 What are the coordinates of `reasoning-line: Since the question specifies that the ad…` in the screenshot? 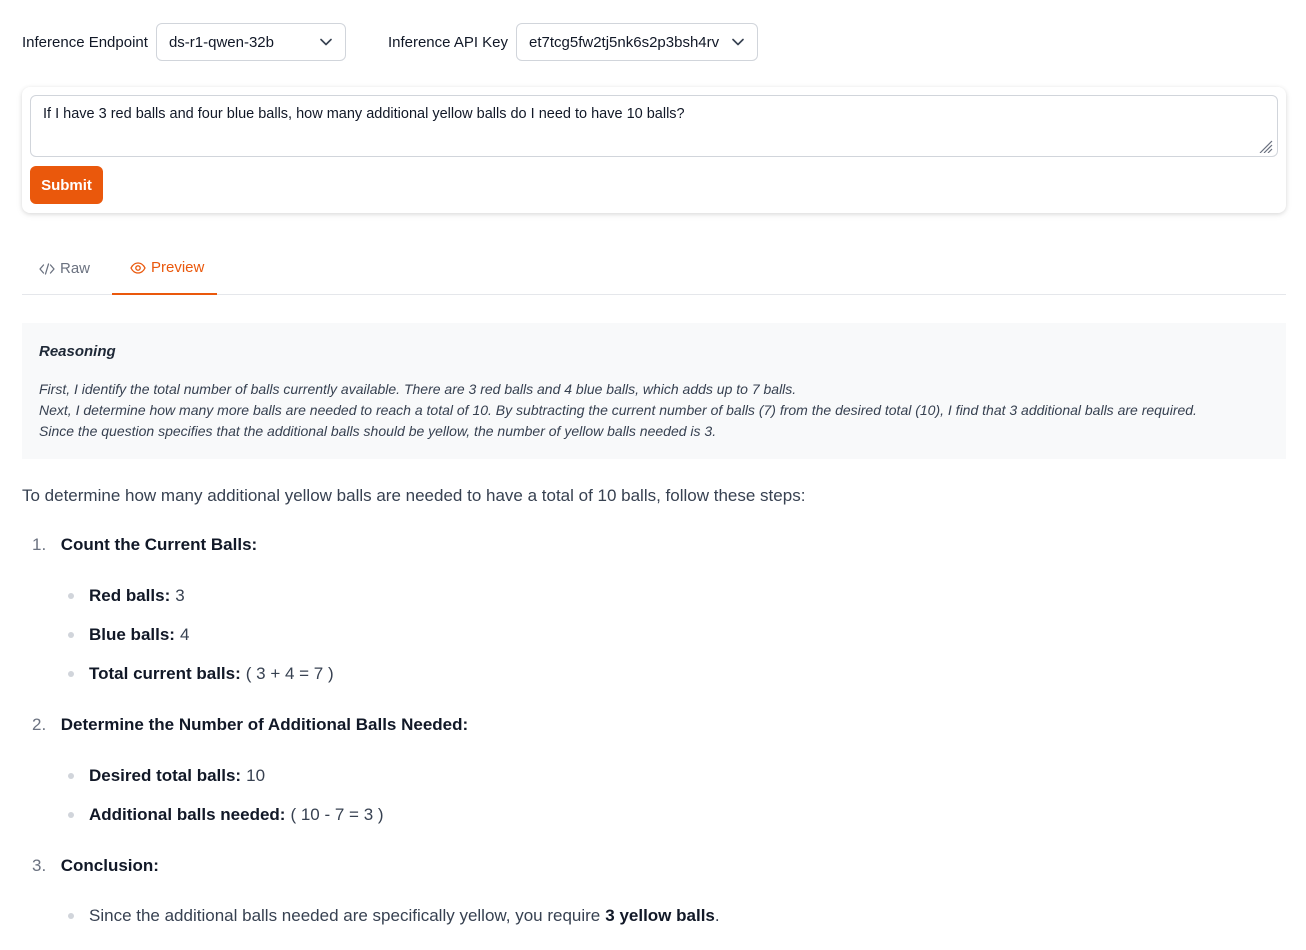 It's located at (378, 431).